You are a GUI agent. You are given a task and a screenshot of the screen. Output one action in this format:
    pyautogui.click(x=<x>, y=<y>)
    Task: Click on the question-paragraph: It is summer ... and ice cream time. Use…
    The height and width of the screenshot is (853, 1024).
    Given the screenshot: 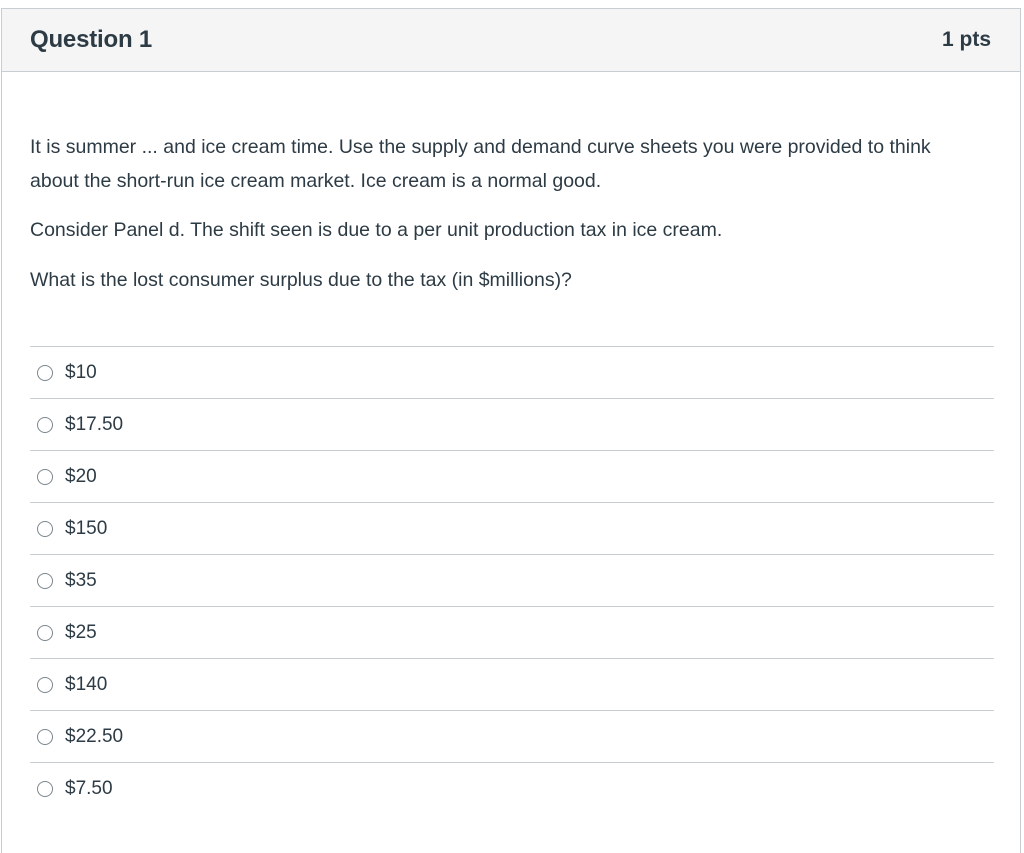 What is the action you would take?
    pyautogui.click(x=480, y=164)
    